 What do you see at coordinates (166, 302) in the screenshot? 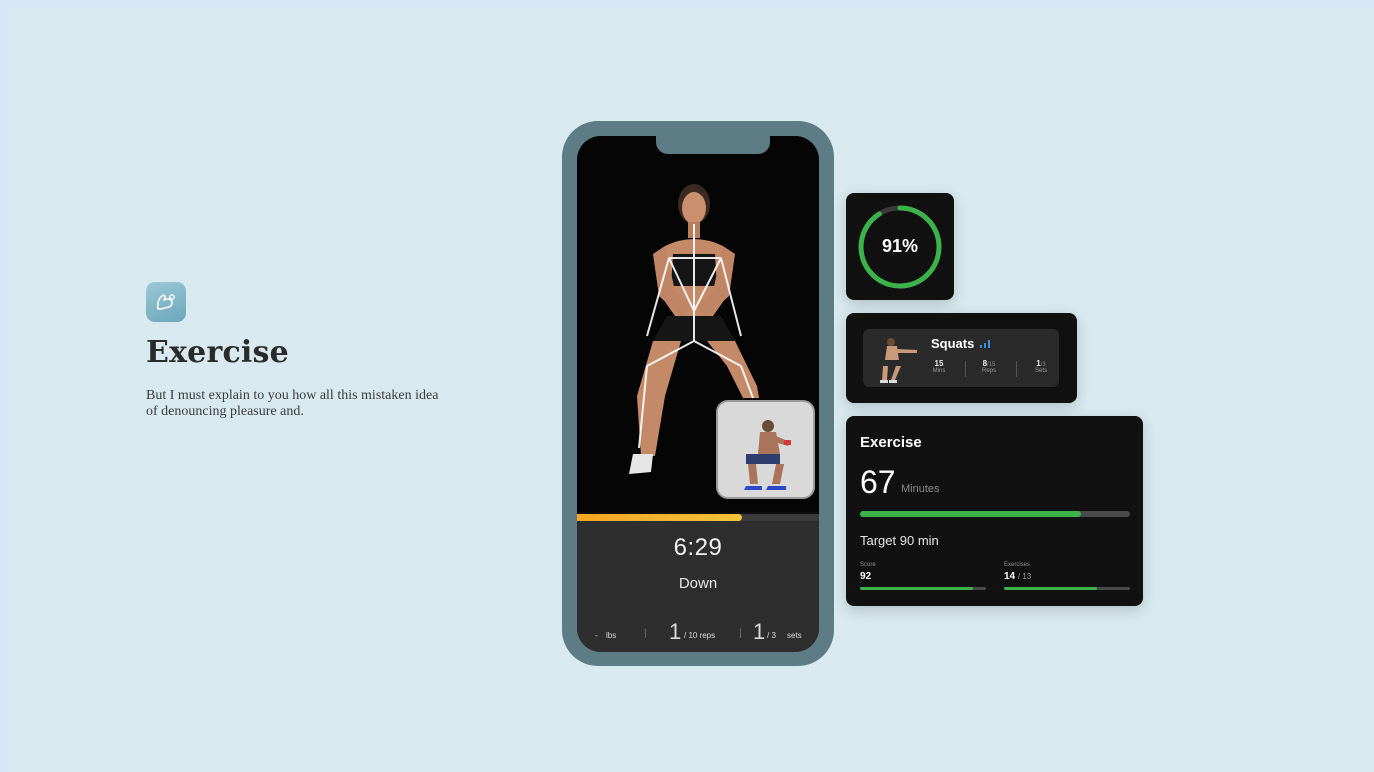
I see `flexed-arm-icon` at bounding box center [166, 302].